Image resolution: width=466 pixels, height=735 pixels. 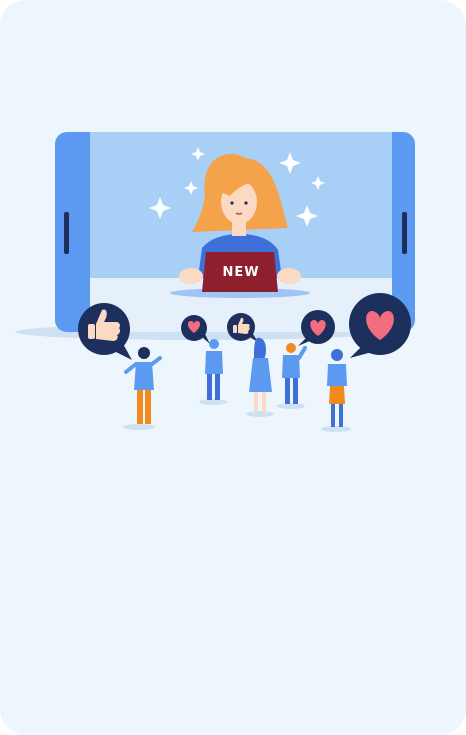 What do you see at coordinates (66, 233) in the screenshot?
I see `phone-side-button-left` at bounding box center [66, 233].